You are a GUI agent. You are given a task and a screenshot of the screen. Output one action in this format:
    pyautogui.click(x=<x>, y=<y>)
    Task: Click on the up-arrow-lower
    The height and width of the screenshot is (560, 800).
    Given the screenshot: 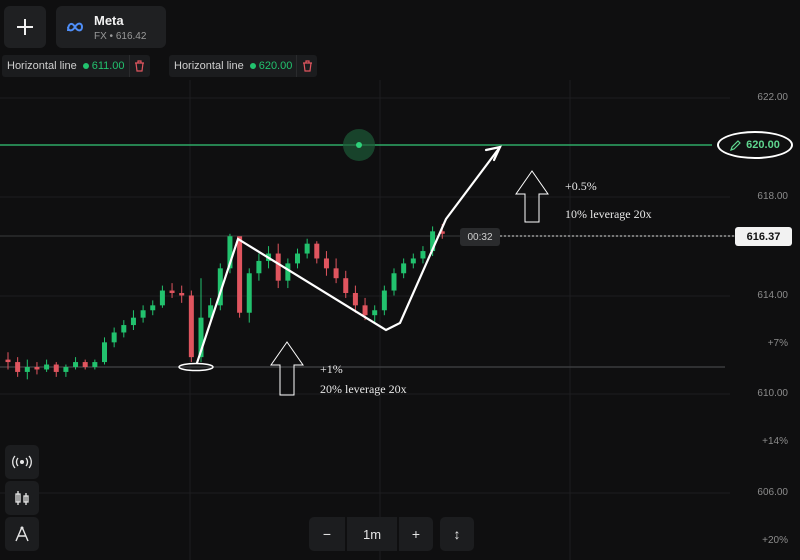 What is the action you would take?
    pyautogui.click(x=287, y=368)
    